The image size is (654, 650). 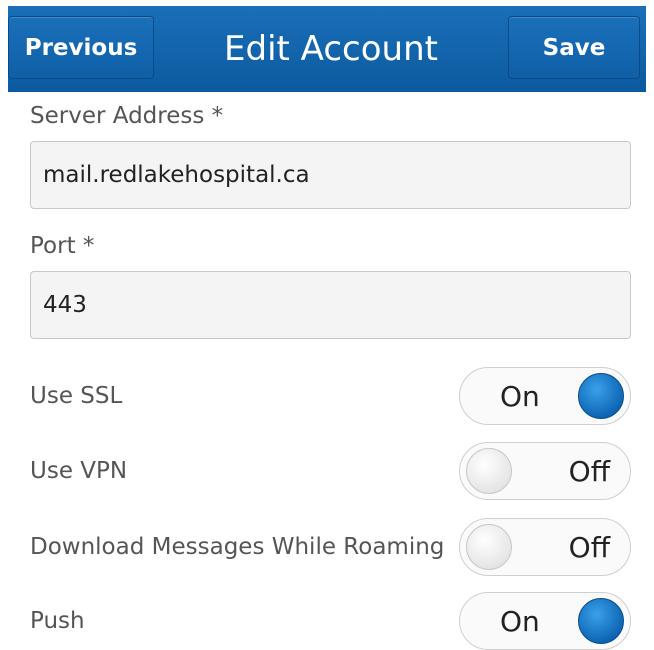 I want to click on server-address-field: mail.redlakehospital.ca, so click(x=330, y=175).